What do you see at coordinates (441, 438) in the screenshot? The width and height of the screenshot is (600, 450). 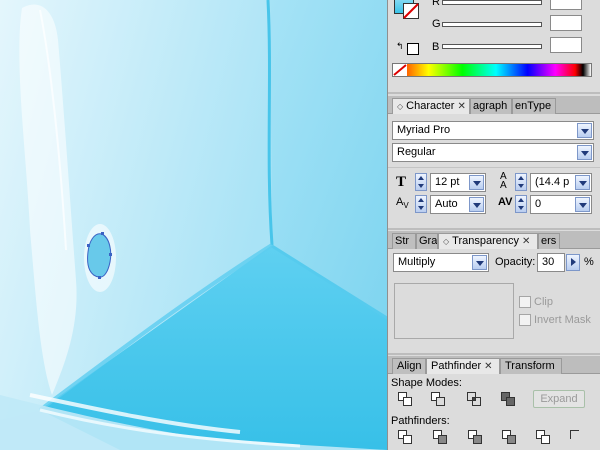 I see `trim-icon` at bounding box center [441, 438].